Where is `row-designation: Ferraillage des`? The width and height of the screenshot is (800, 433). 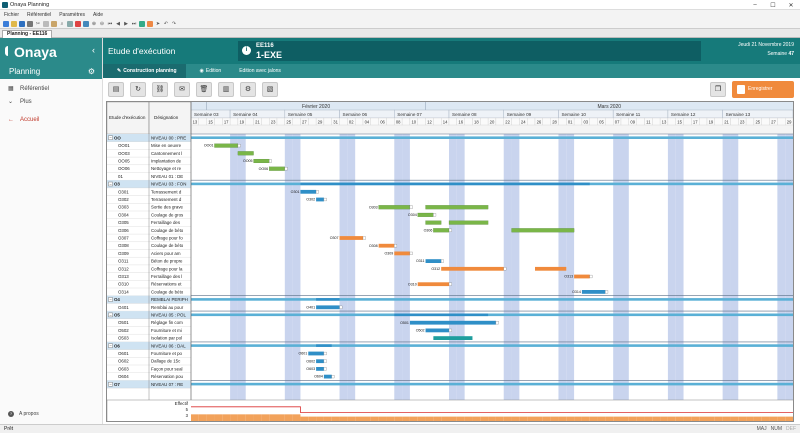
row-designation: Ferraillage des is located at coordinates (166, 222).